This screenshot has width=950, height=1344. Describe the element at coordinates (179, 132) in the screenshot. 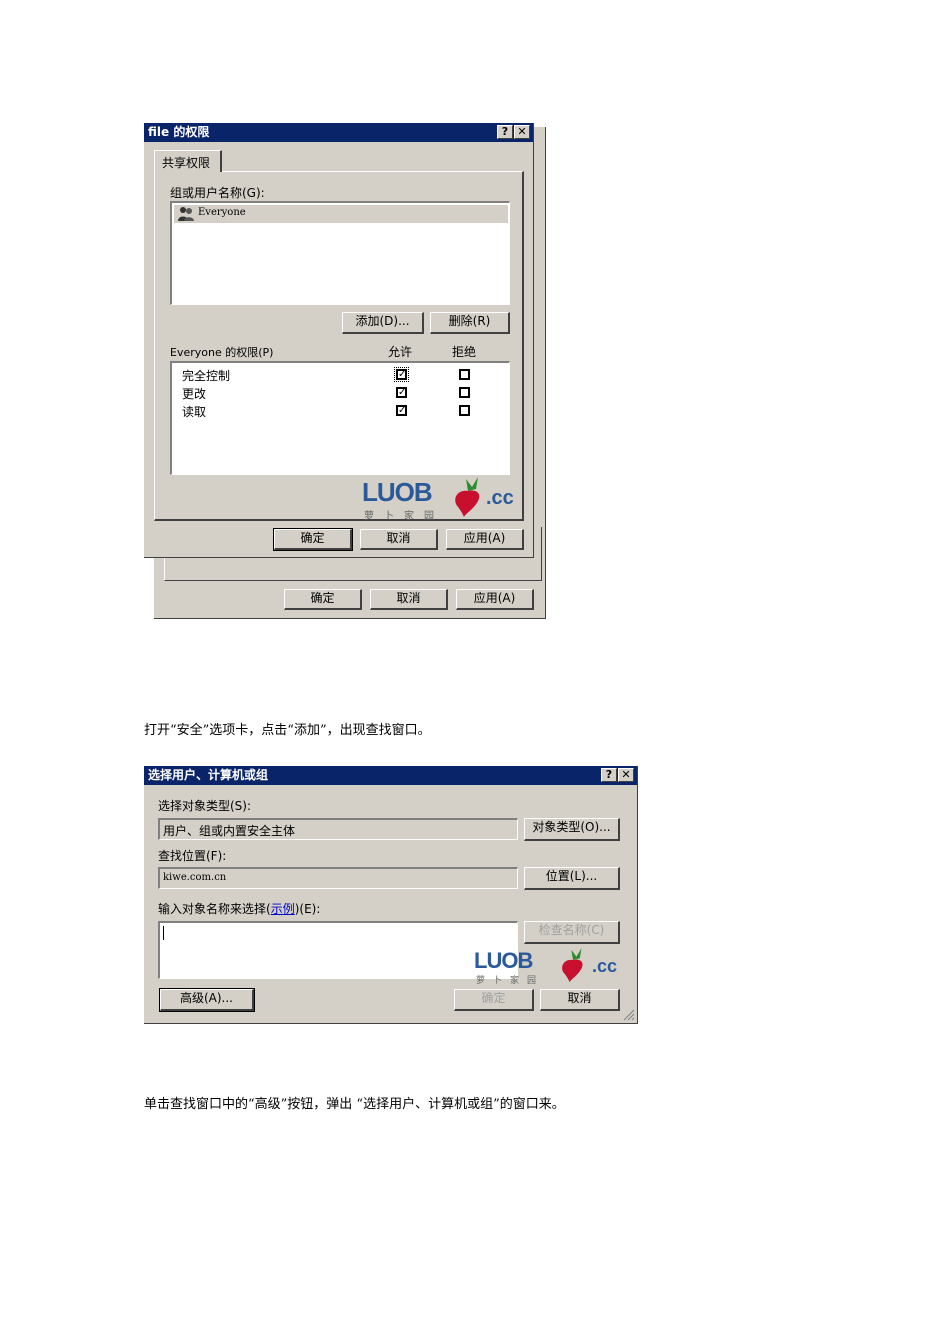

I see `dialog-title: file 的权限` at that location.